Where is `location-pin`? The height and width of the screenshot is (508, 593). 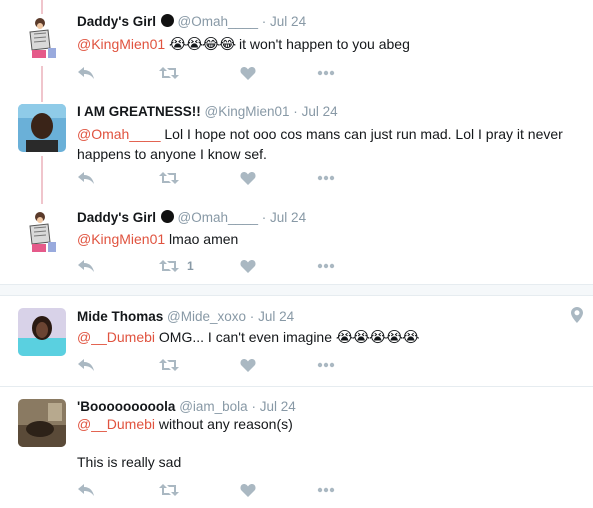 location-pin is located at coordinates (577, 316).